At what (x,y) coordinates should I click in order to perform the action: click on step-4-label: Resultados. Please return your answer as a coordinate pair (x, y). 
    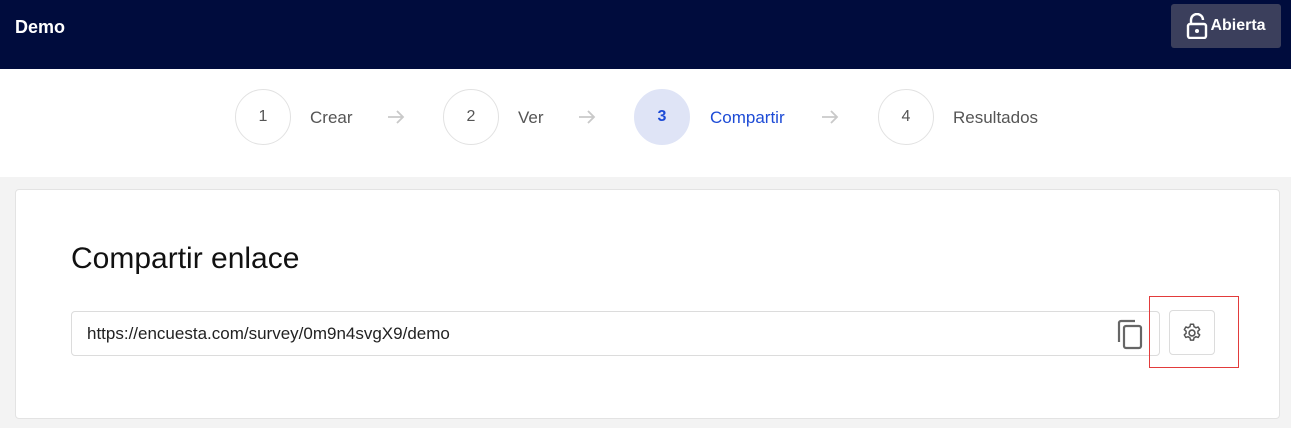
    Looking at the image, I should click on (995, 118).